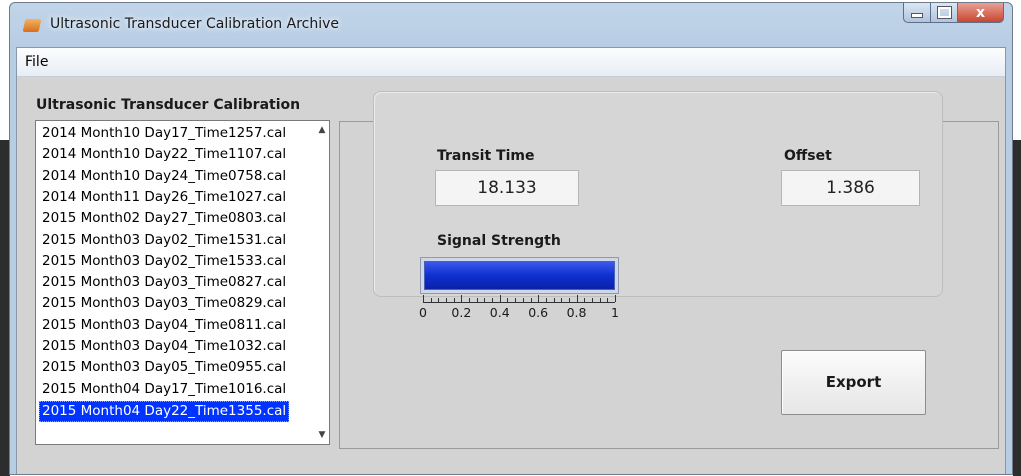 The image size is (1021, 476). Describe the element at coordinates (164, 133) in the screenshot. I see `list-item: 2014 Month10 Day17_Time1257.cal` at that location.